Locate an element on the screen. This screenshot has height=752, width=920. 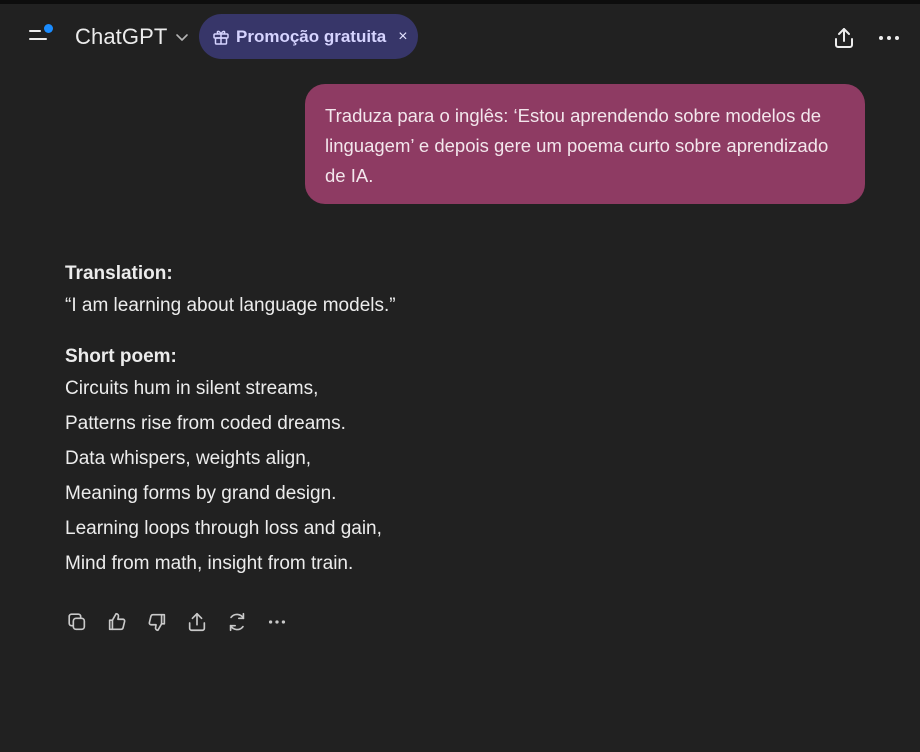
copy-button is located at coordinates (77, 622).